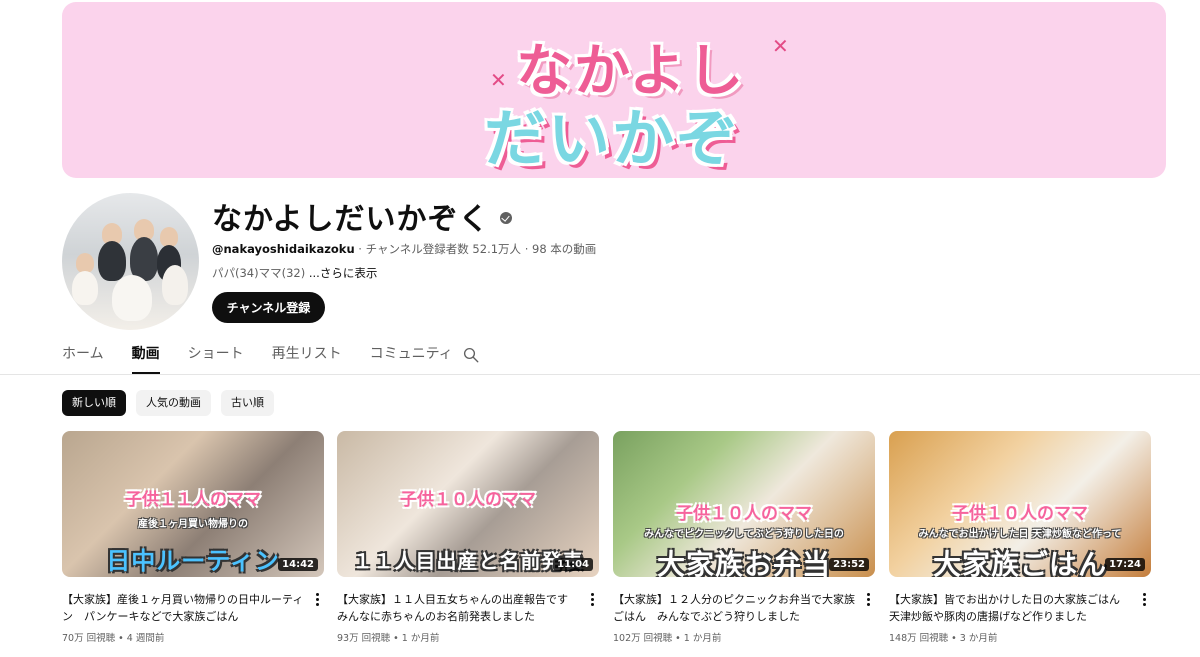  Describe the element at coordinates (943, 638) in the screenshot. I see `video-meta: 148万 回視聴 • 3 か月前` at that location.